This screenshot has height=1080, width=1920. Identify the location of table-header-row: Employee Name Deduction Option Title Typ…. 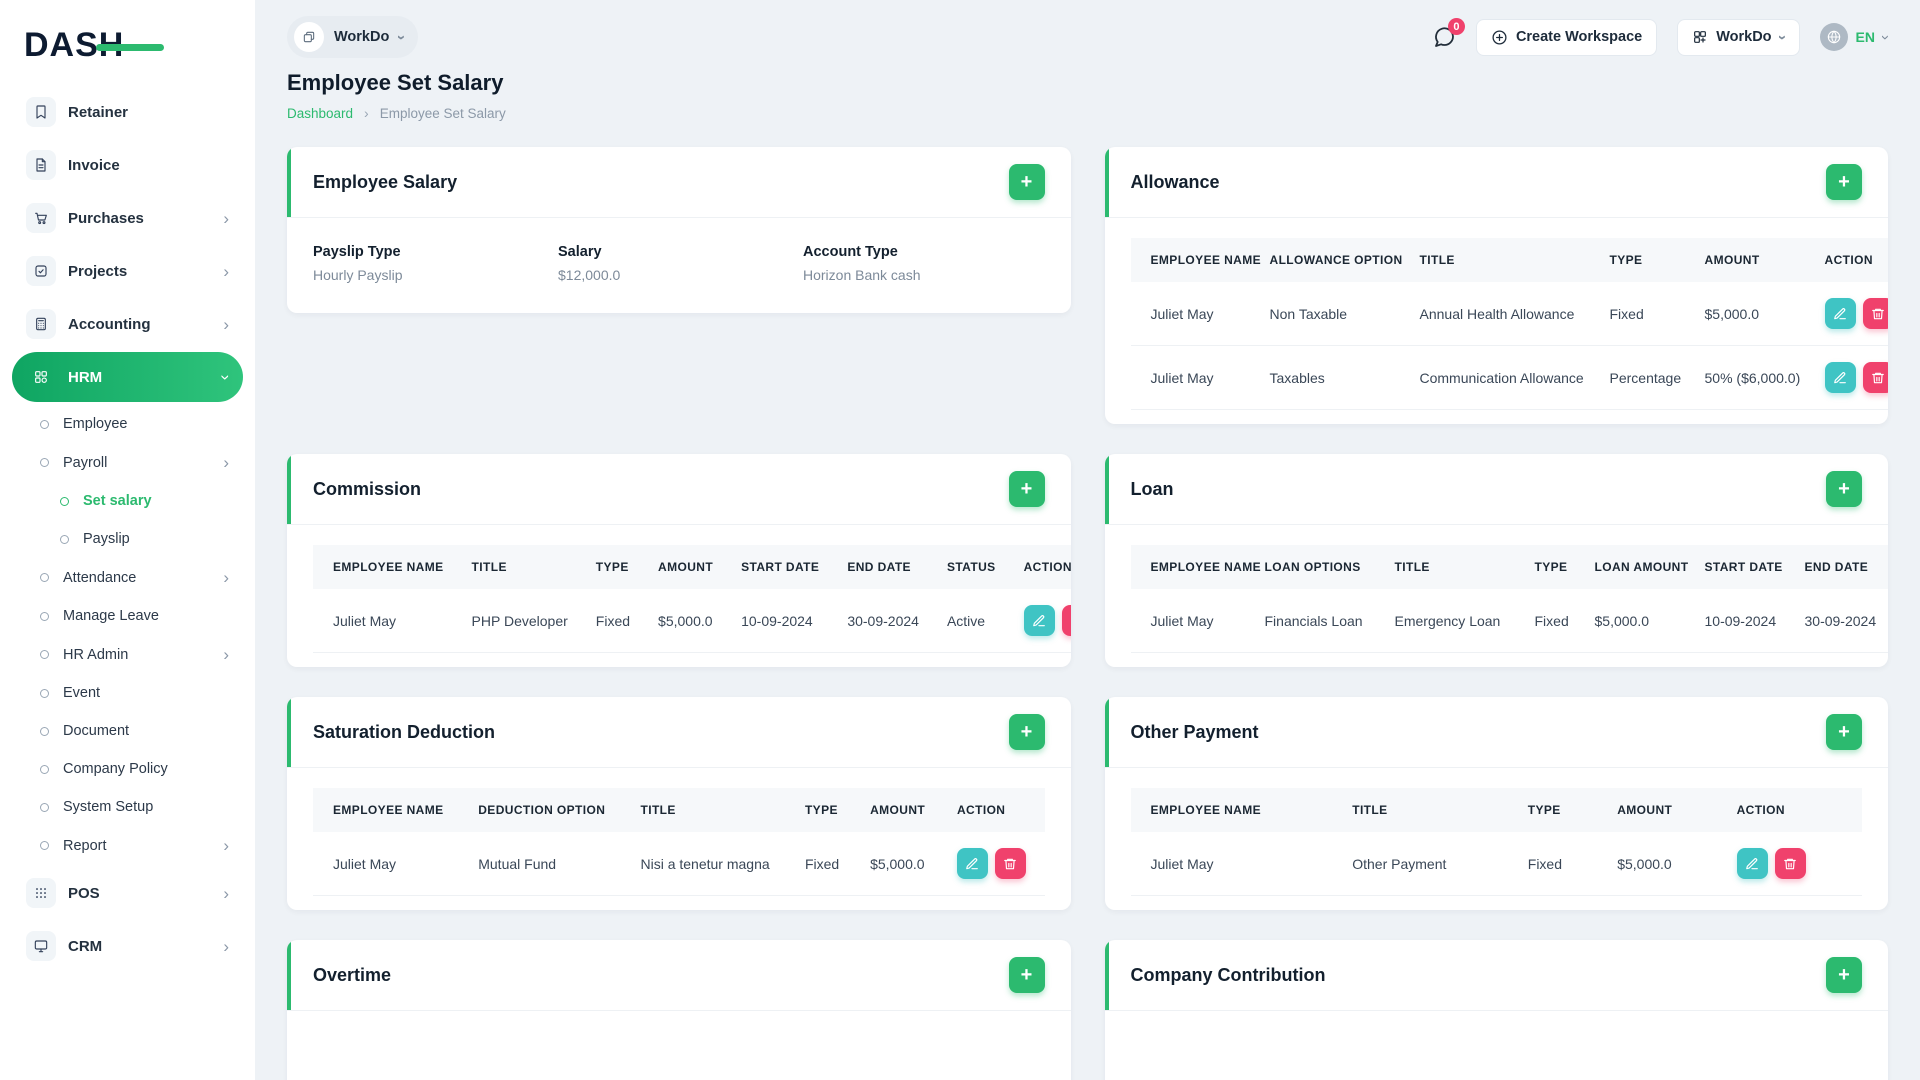
(679, 810).